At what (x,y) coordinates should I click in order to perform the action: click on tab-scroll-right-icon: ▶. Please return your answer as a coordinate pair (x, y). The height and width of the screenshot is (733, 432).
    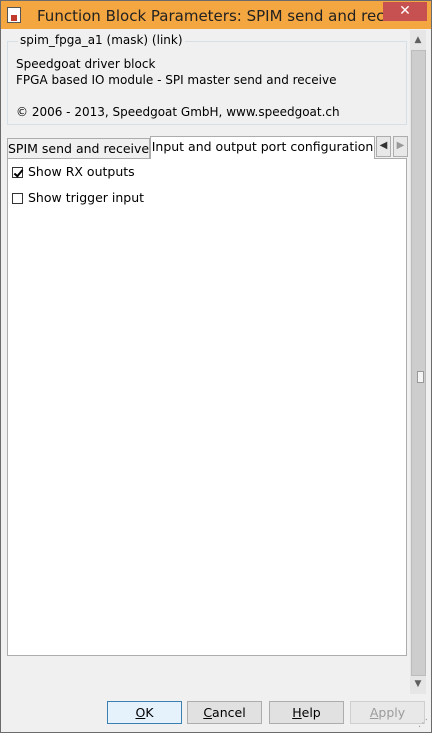
    Looking at the image, I should click on (400, 146).